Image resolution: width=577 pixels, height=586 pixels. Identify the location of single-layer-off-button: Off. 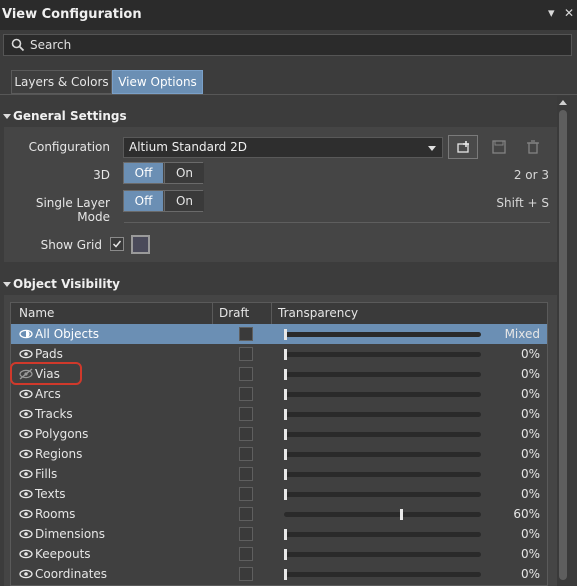
(143, 201).